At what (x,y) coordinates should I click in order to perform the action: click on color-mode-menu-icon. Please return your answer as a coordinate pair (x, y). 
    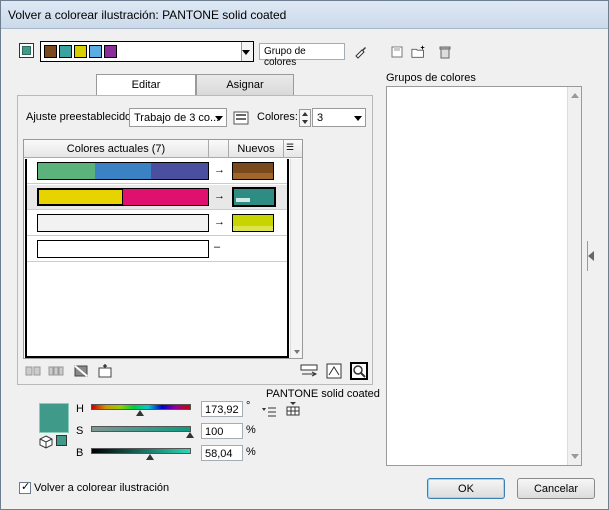
    Looking at the image, I should click on (269, 413).